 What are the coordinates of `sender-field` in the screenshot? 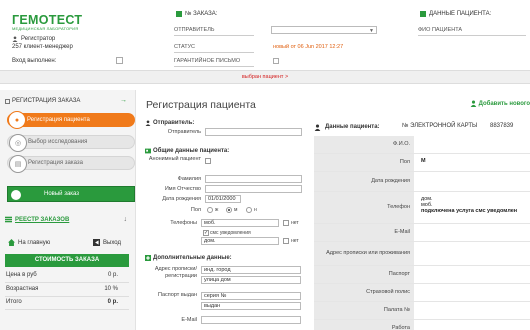 It's located at (253, 132).